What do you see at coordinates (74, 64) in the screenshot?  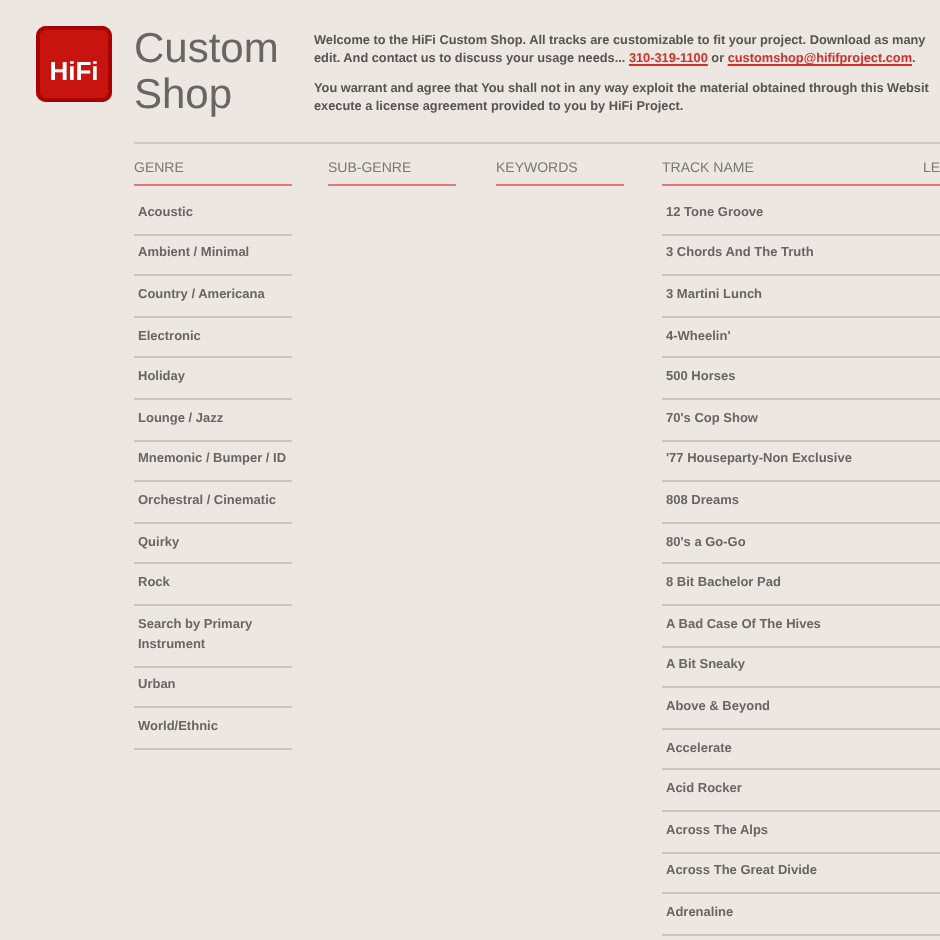 I see `logo: HiFi` at bounding box center [74, 64].